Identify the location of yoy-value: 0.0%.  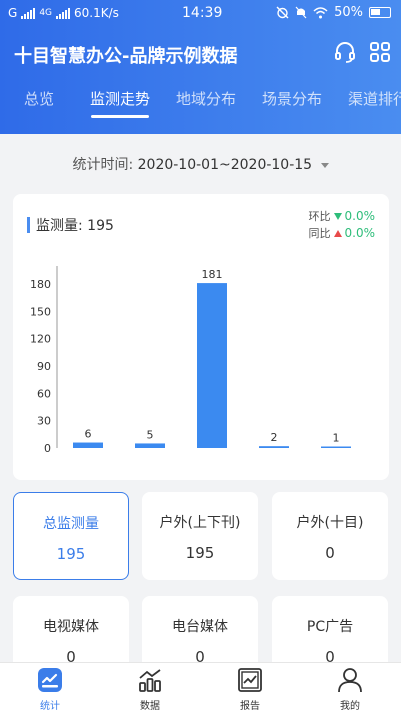
(360, 233).